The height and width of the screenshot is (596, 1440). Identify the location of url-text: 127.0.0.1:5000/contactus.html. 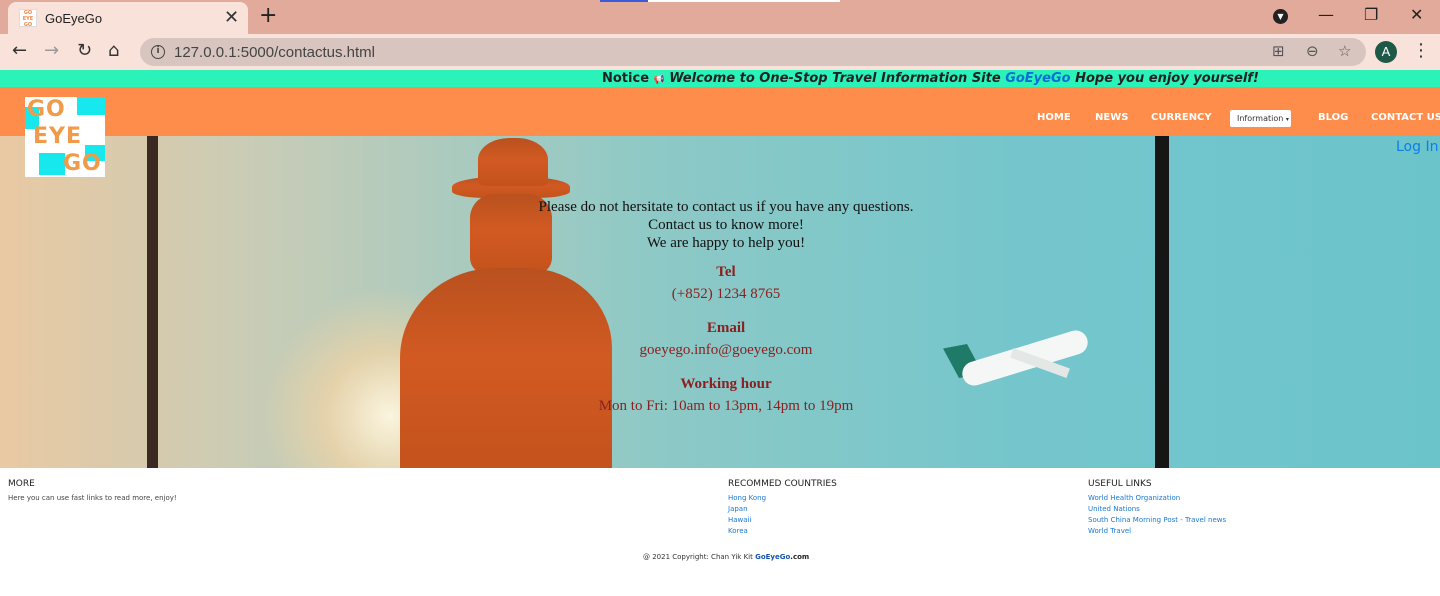
(274, 52).